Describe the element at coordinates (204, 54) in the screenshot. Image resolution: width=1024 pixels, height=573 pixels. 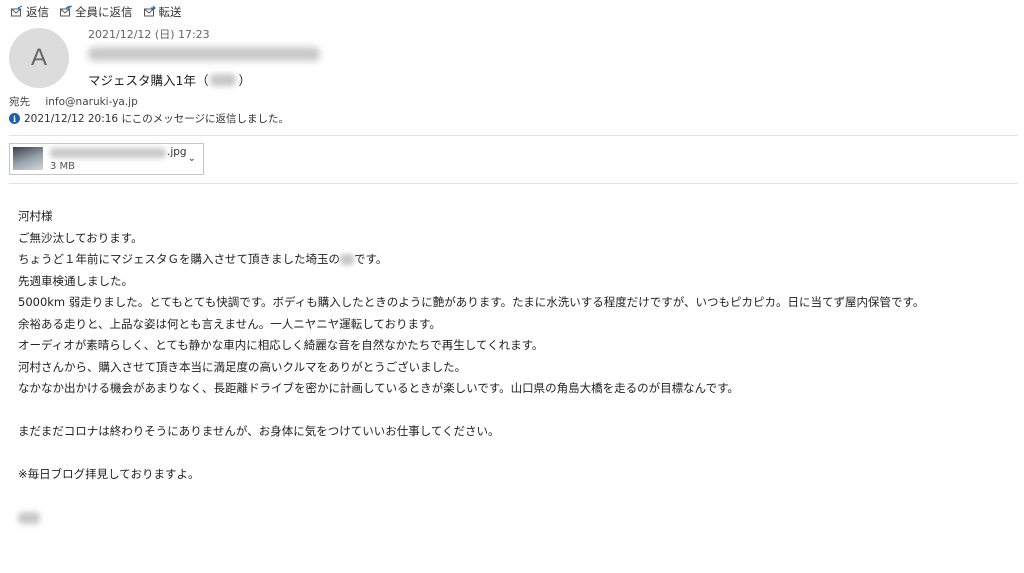
I see `sender-address-redacted` at that location.